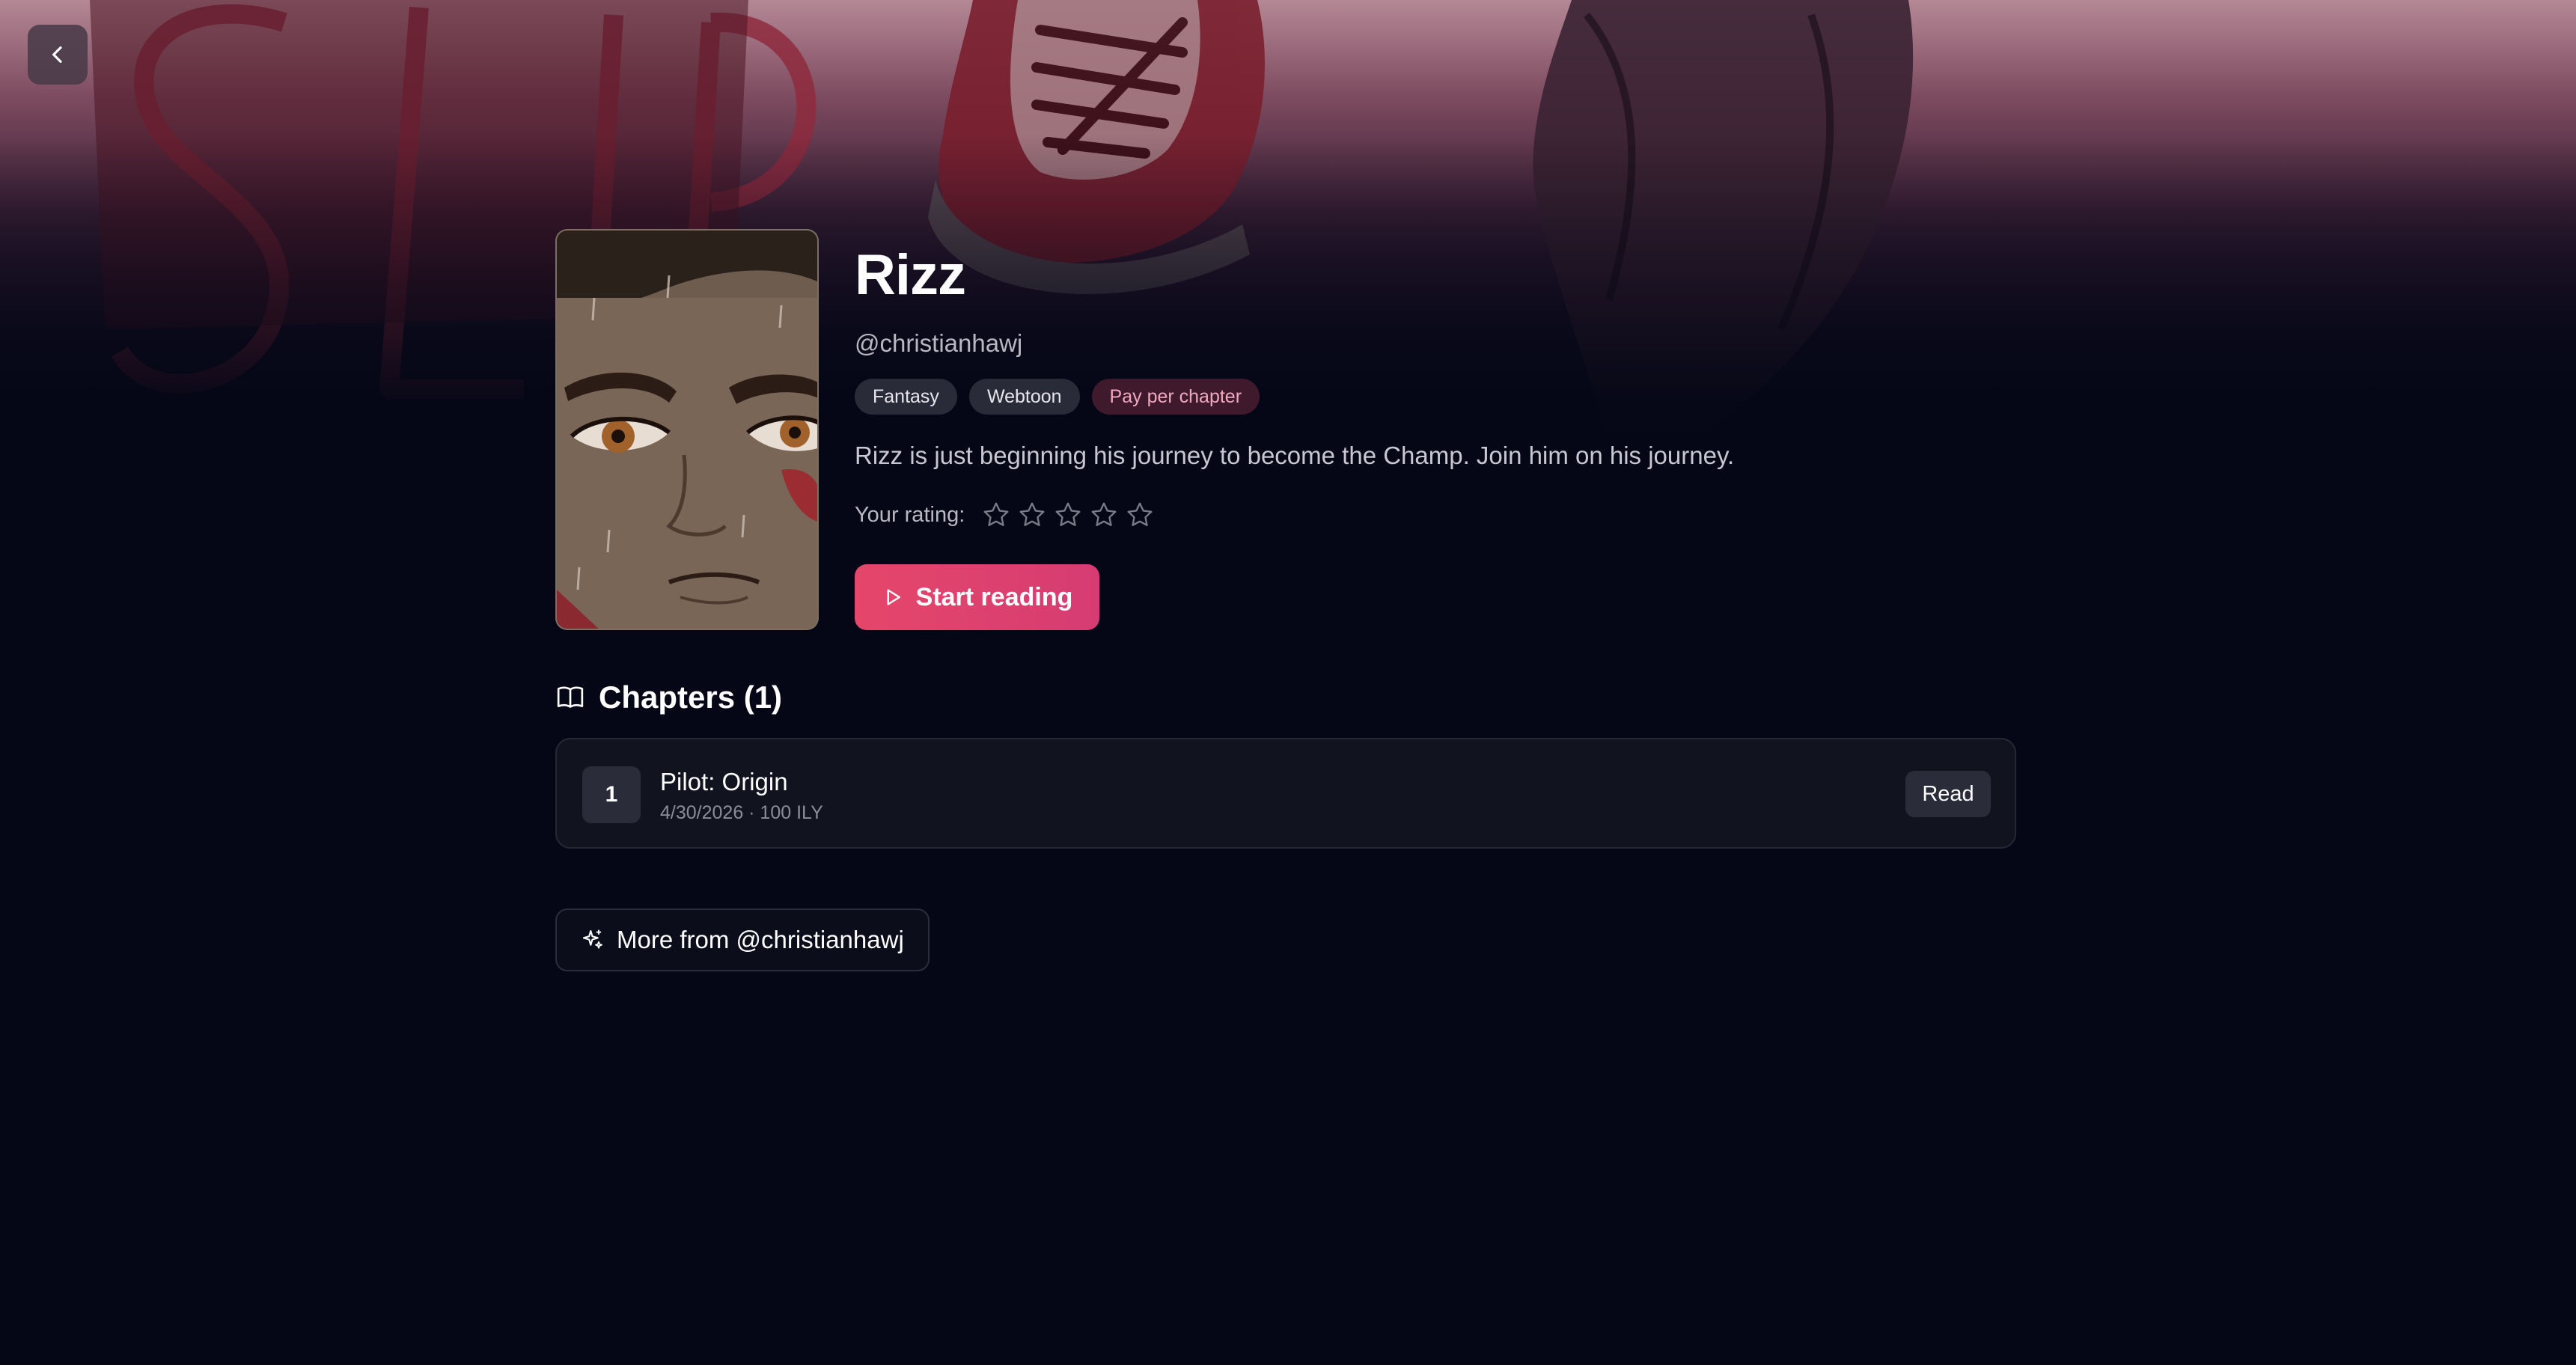 Image resolution: width=2576 pixels, height=1365 pixels. What do you see at coordinates (611, 794) in the screenshot?
I see `chapter-number: 1` at bounding box center [611, 794].